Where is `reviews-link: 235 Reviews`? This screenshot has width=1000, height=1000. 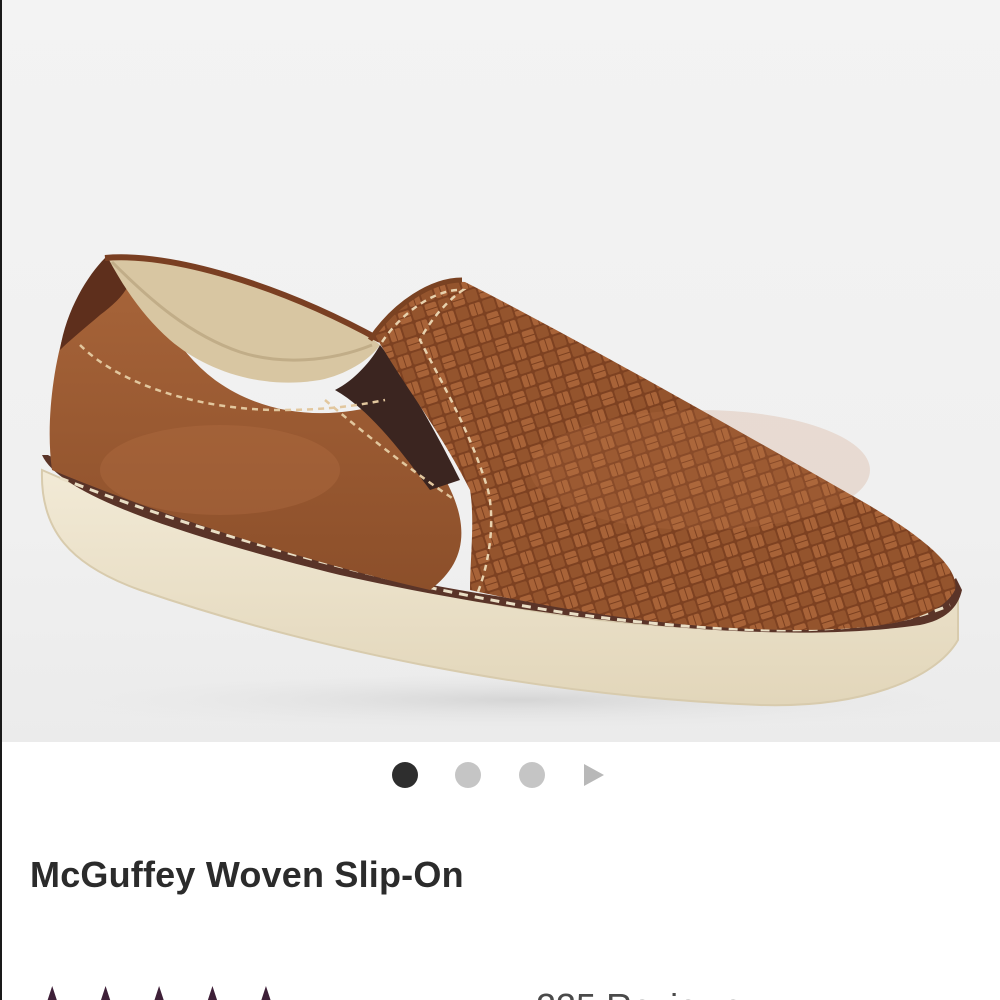
reviews-link: 235 Reviews is located at coordinates (639, 993).